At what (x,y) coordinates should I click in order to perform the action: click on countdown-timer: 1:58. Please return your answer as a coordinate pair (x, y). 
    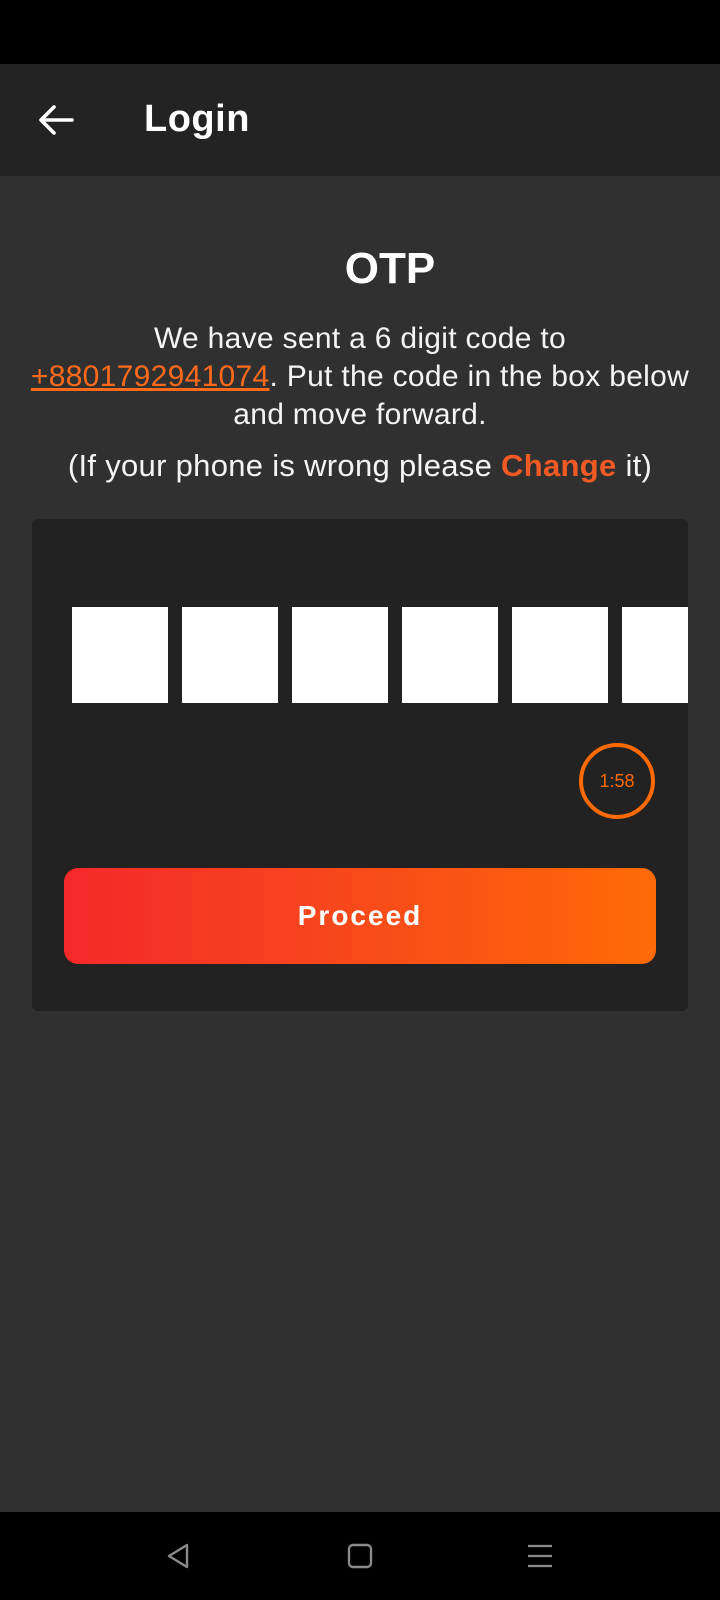
    Looking at the image, I should click on (617, 781).